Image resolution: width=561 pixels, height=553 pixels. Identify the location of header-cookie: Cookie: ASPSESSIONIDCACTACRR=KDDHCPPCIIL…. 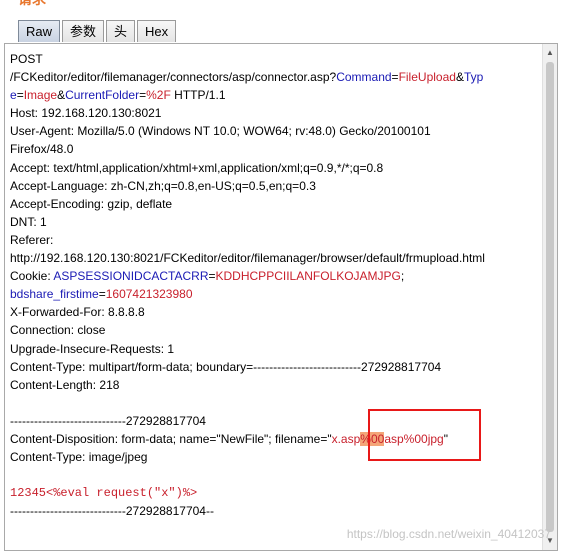
(207, 276).